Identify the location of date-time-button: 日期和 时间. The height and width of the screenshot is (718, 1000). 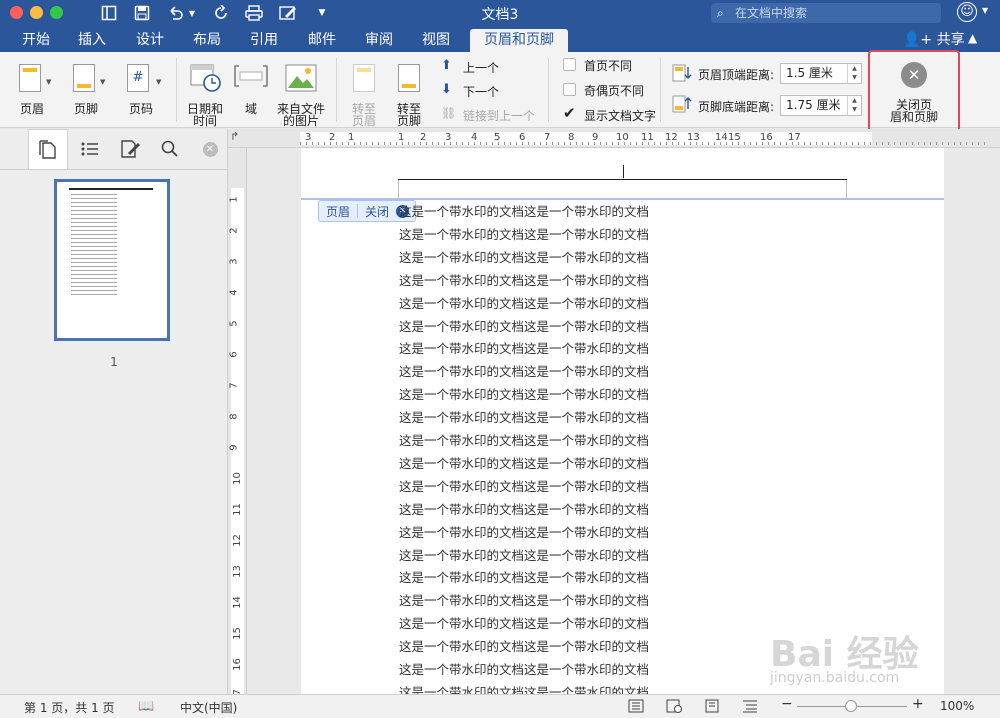
(205, 93).